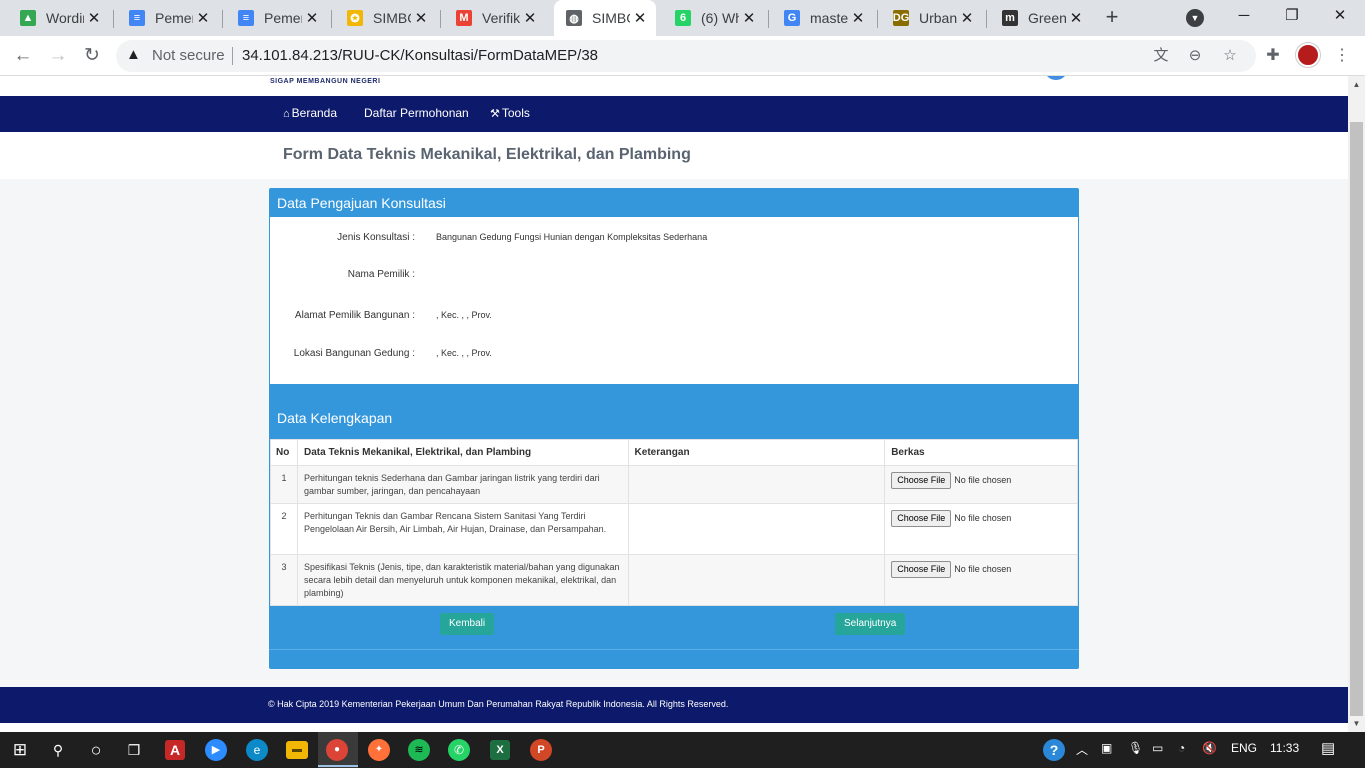 Image resolution: width=1365 pixels, height=768 pixels. What do you see at coordinates (459, 750) in the screenshot?
I see `whatsapp-icon: ✆` at bounding box center [459, 750].